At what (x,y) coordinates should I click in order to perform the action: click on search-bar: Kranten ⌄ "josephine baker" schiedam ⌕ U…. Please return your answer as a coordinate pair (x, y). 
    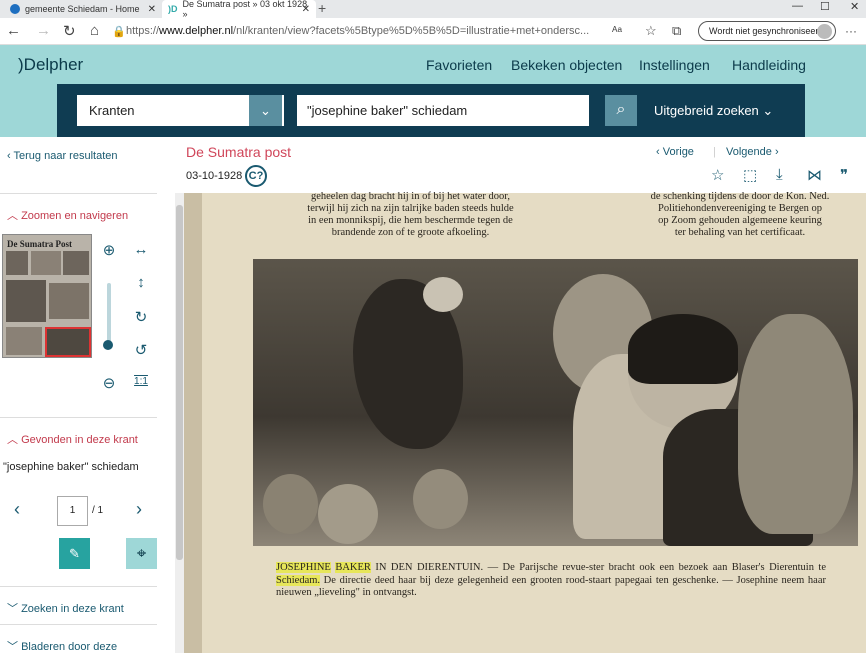
    Looking at the image, I should click on (431, 110).